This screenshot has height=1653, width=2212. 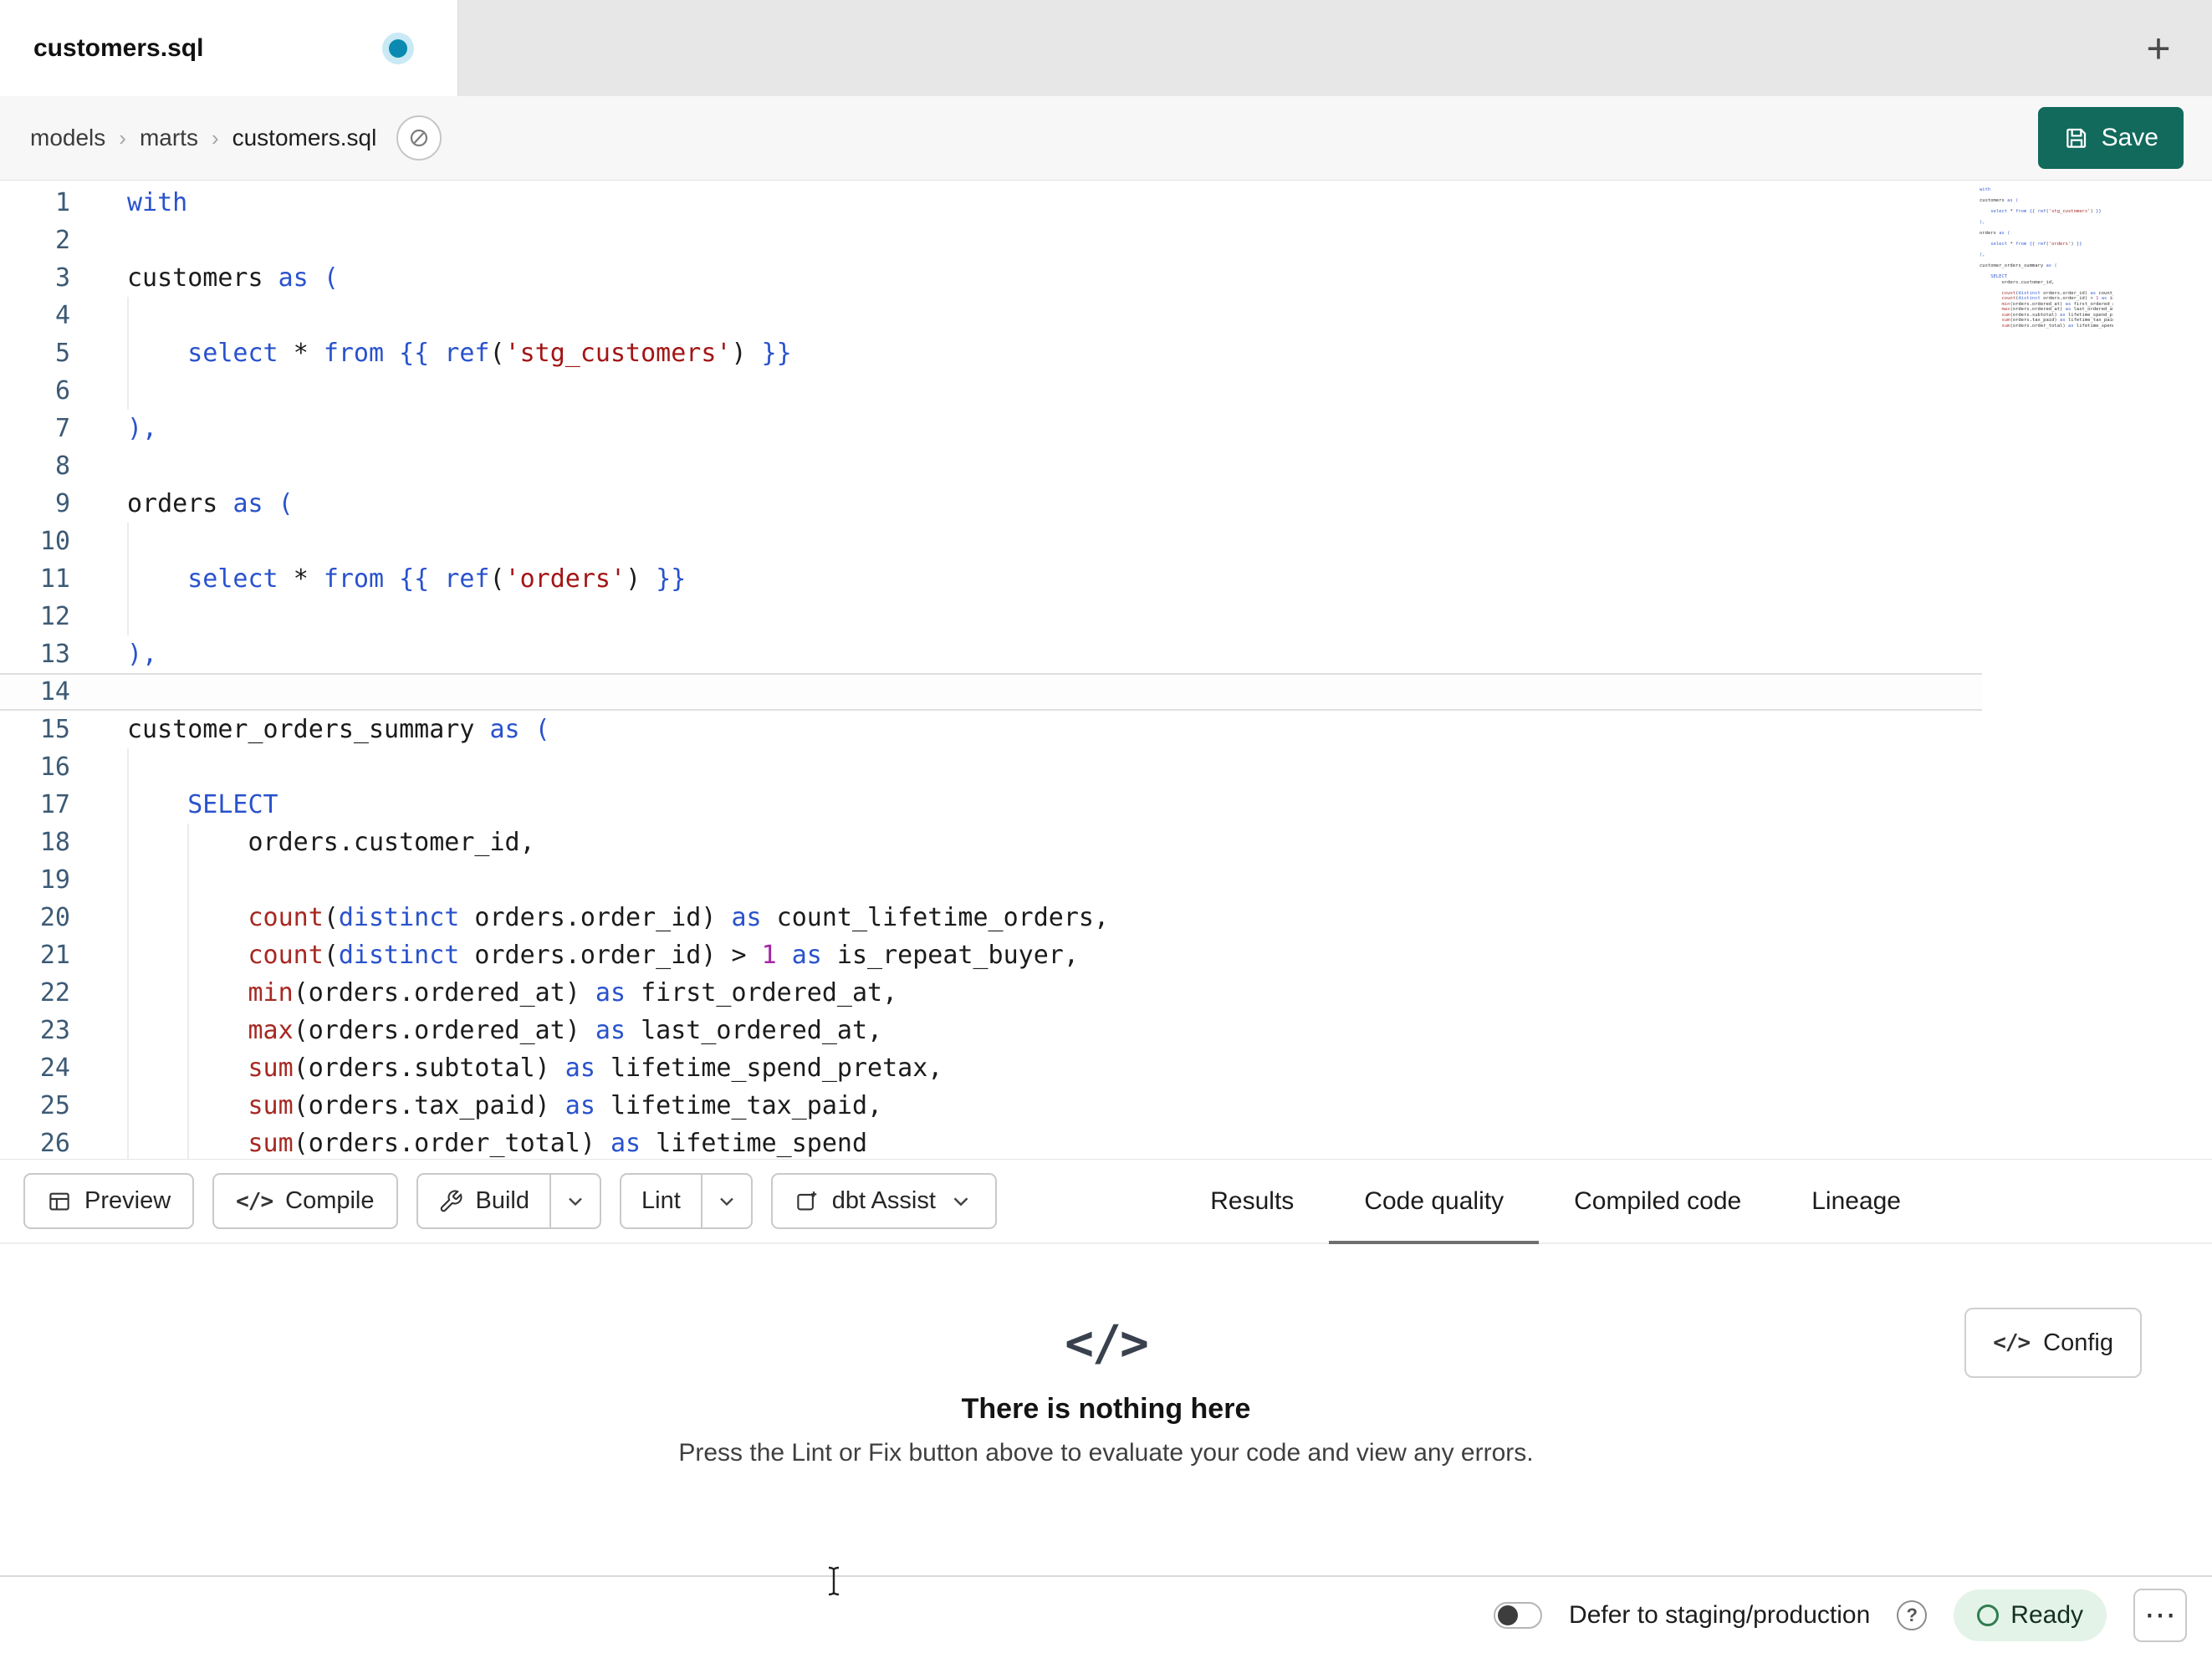 I want to click on preview-label: Preview, so click(x=128, y=1200).